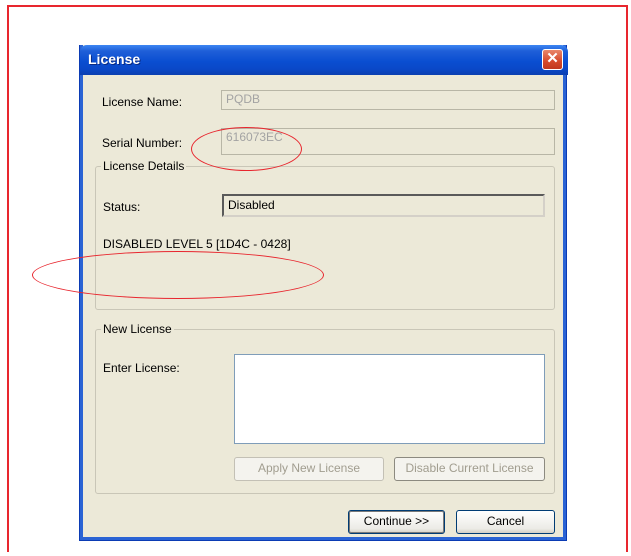  I want to click on annotation-ellipse-details, so click(178, 275).